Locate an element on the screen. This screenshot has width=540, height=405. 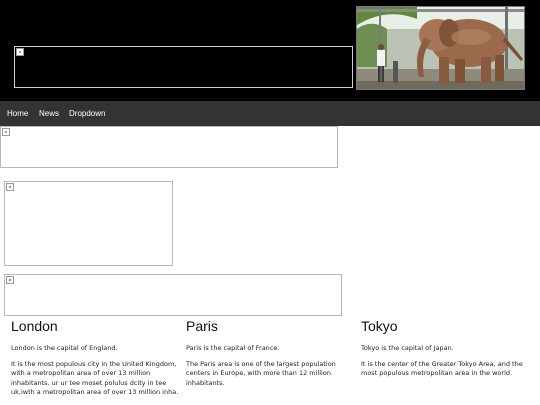
navbar: Home News Dropdown is located at coordinates (270, 113).